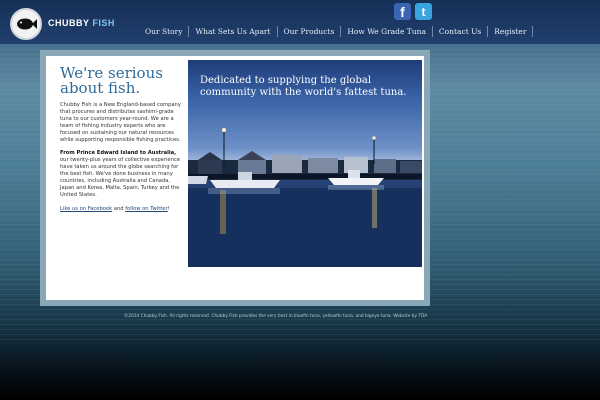  Describe the element at coordinates (146, 209) in the screenshot. I see `twitter-link: follow on Twitter` at that location.